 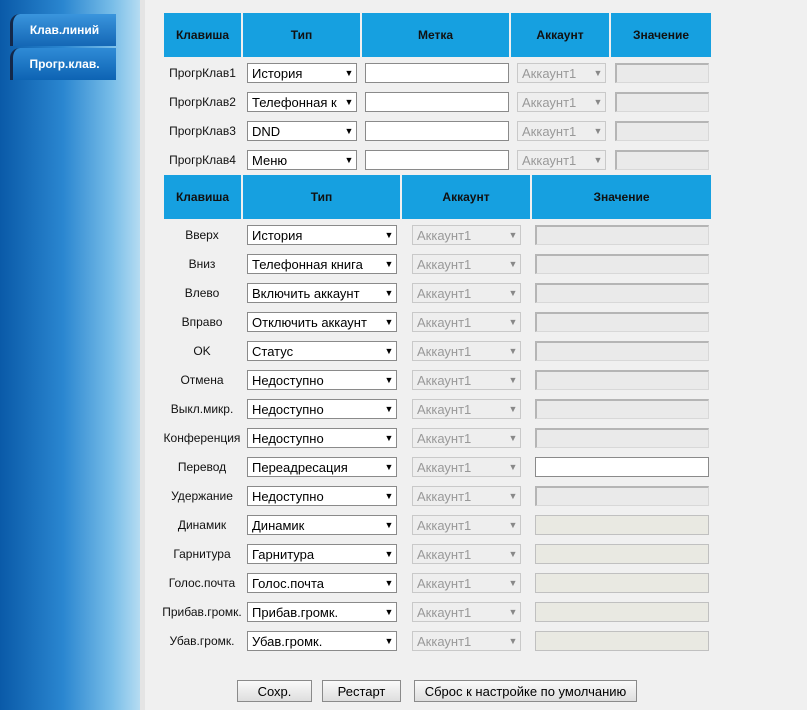 I want to click on type-select: DND ▼, so click(x=302, y=131).